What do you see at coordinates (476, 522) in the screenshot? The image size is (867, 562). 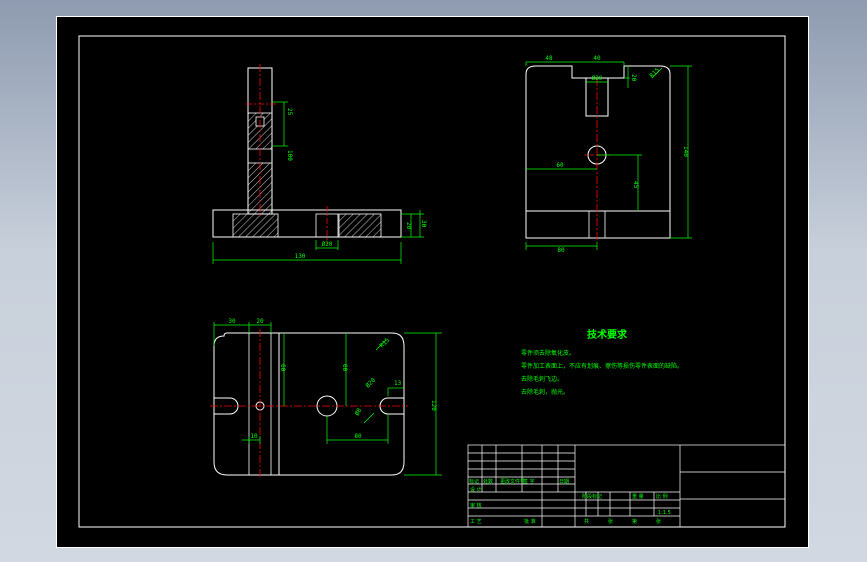 I see `tb-gongyi: 工 艺` at bounding box center [476, 522].